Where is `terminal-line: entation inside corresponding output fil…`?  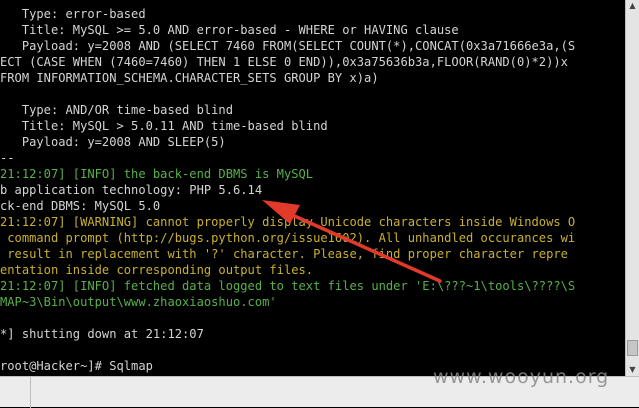 terminal-line: entation inside corresponding output fil… is located at coordinates (157, 270).